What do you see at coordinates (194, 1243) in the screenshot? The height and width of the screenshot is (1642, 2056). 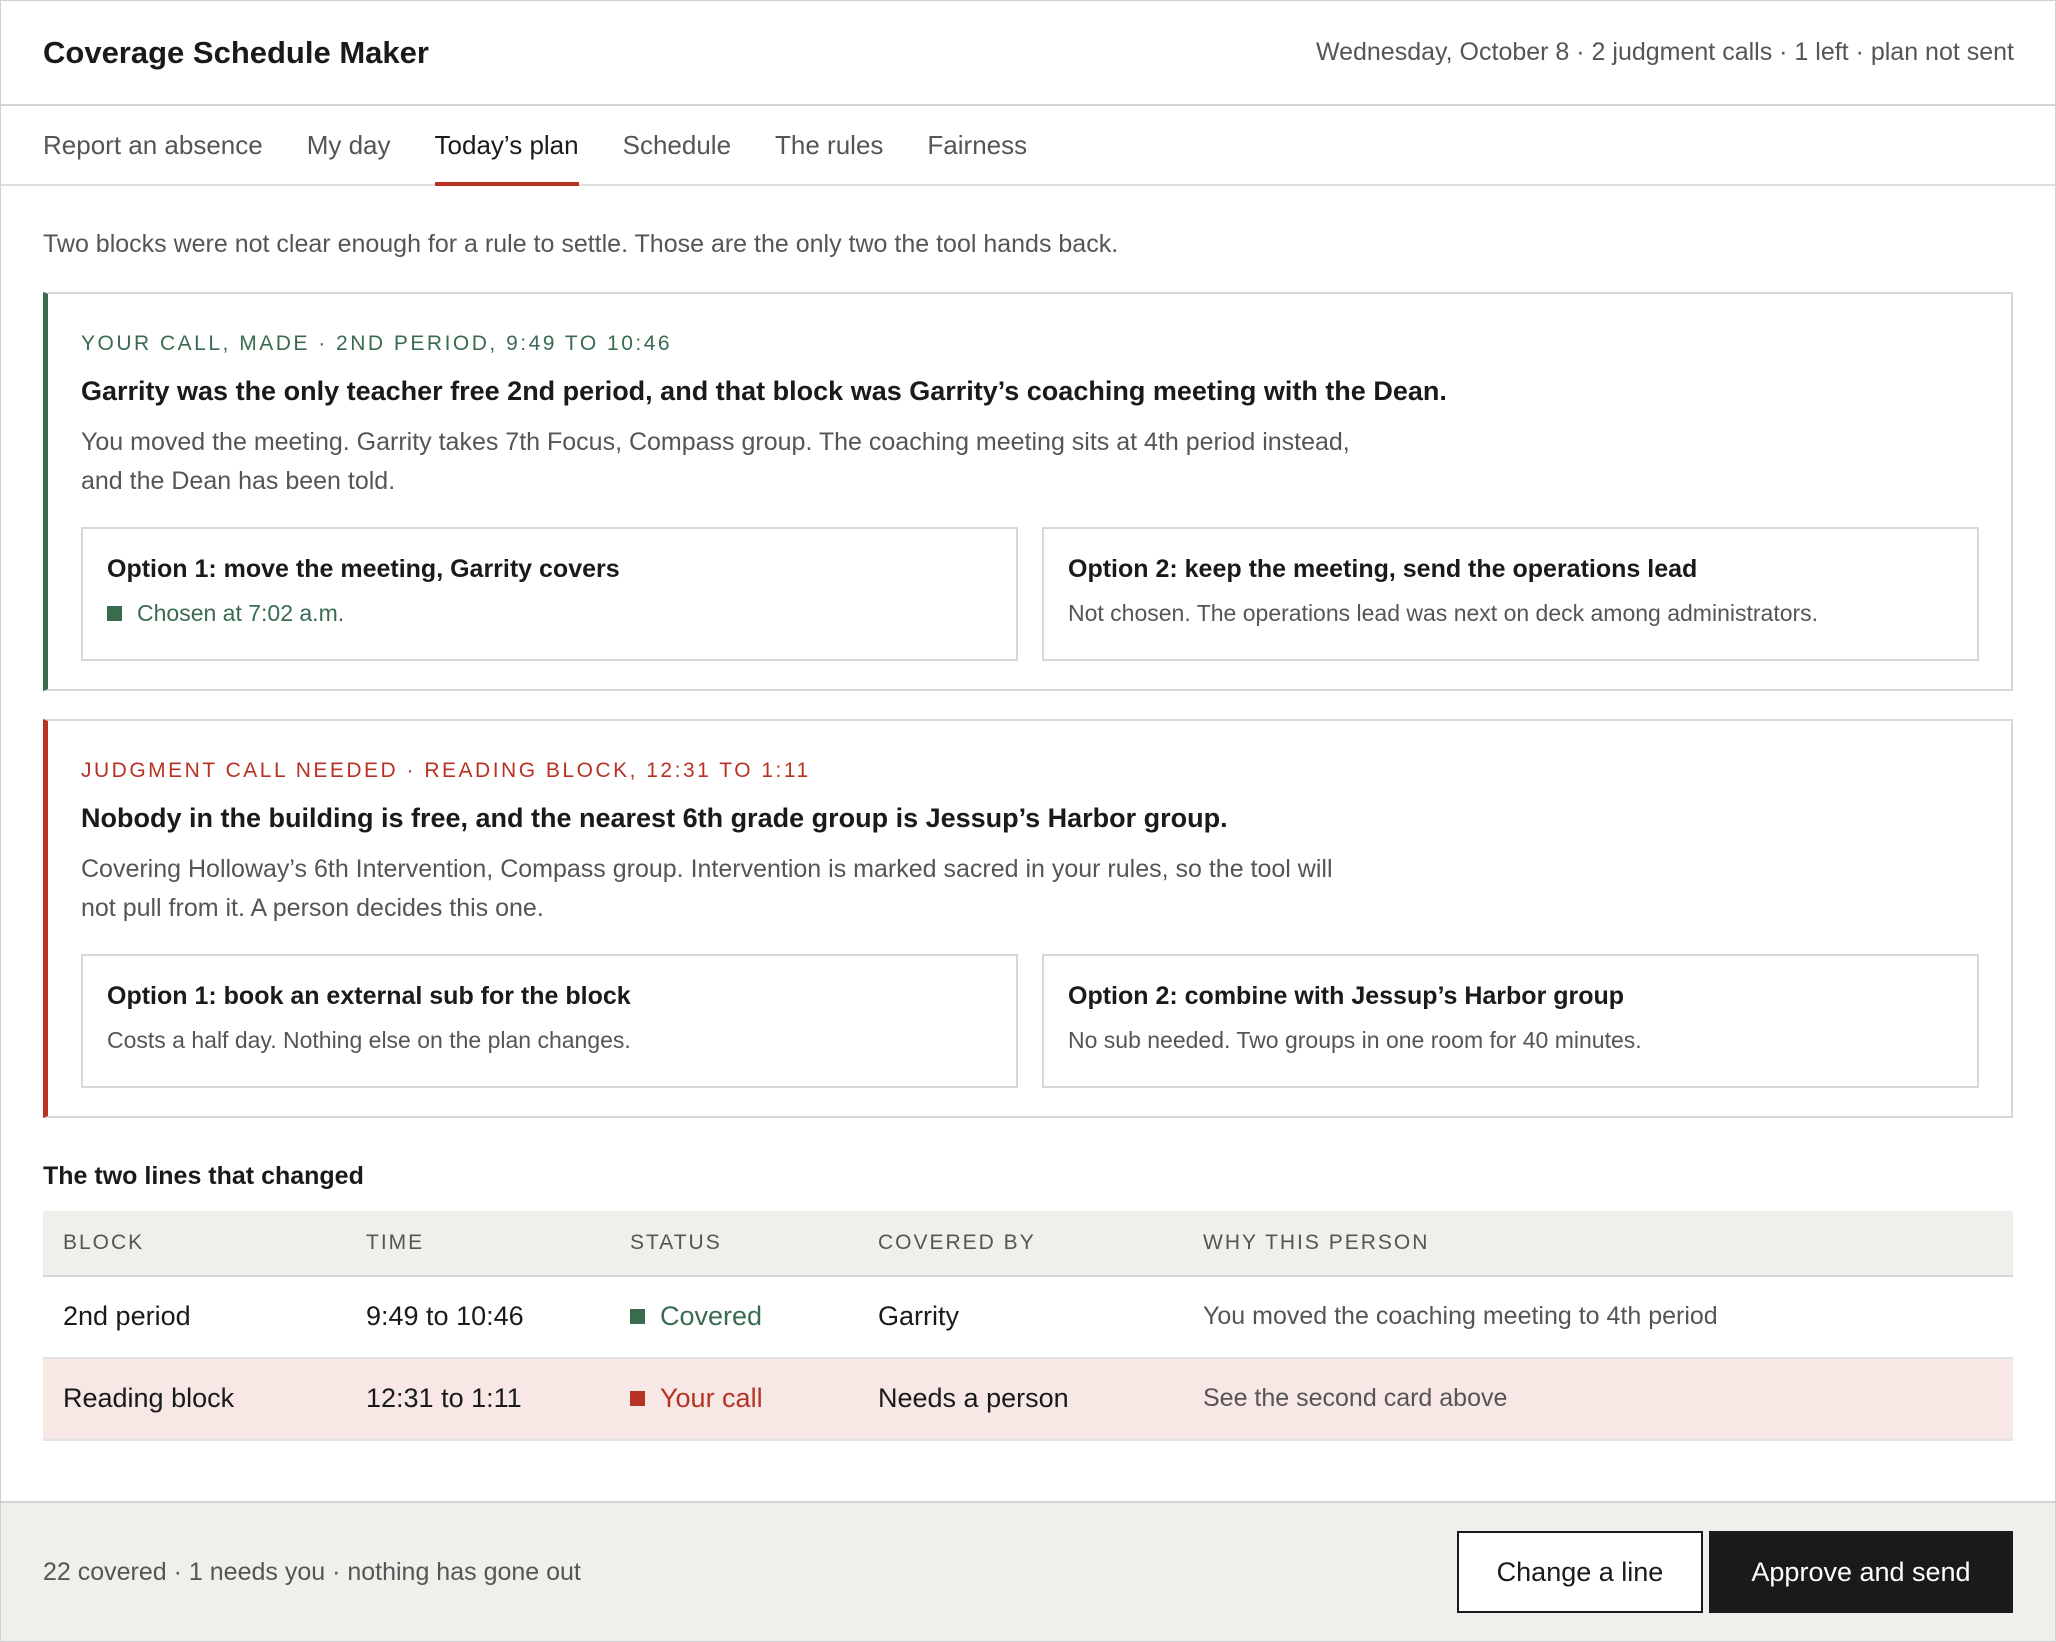 I see `column-header-block: BLOCK` at bounding box center [194, 1243].